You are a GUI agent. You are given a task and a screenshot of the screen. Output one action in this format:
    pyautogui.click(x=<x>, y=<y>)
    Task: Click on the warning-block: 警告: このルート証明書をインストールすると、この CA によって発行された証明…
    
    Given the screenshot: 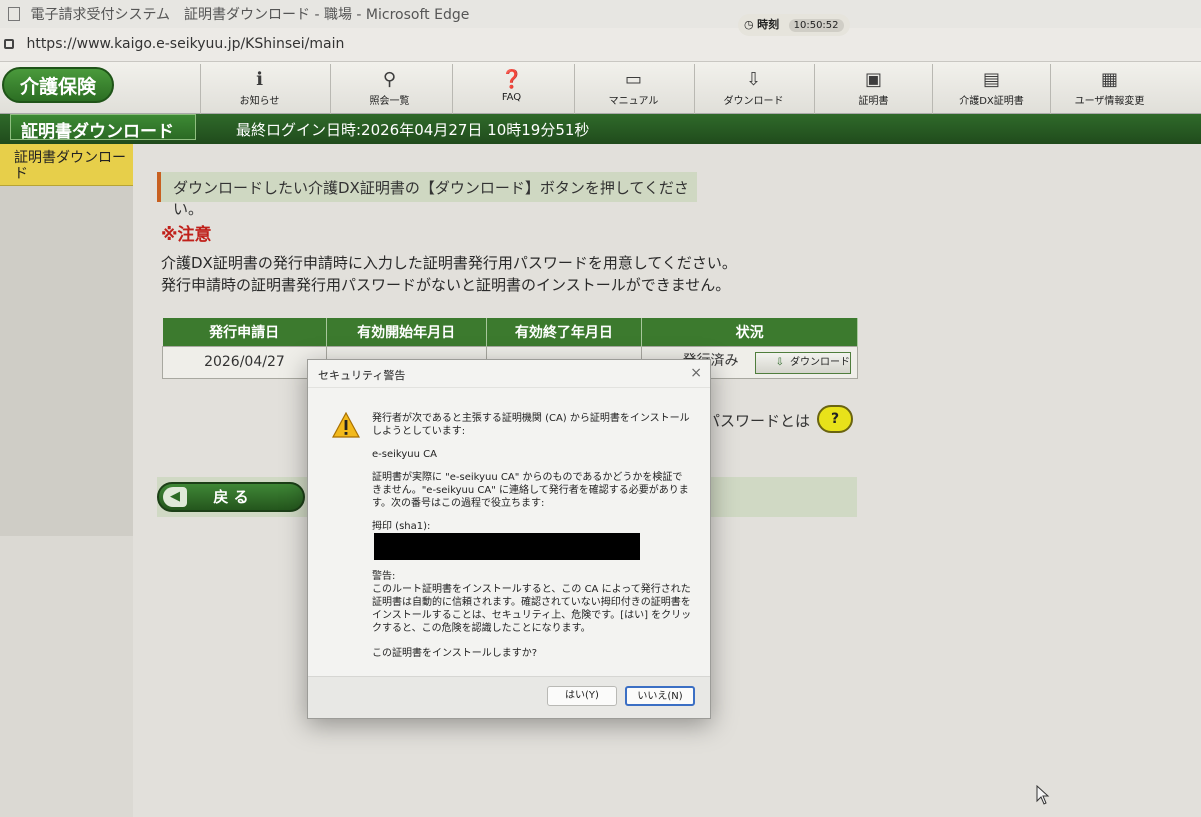 What is the action you would take?
    pyautogui.click(x=532, y=602)
    